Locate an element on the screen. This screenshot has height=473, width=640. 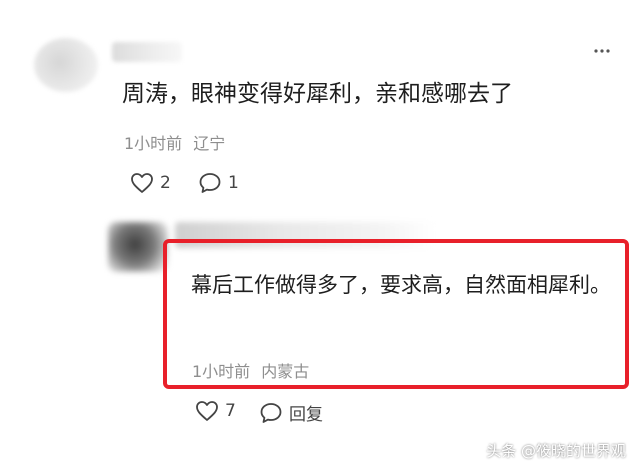
comment-meta: 1小时前 辽宁 is located at coordinates (174, 142).